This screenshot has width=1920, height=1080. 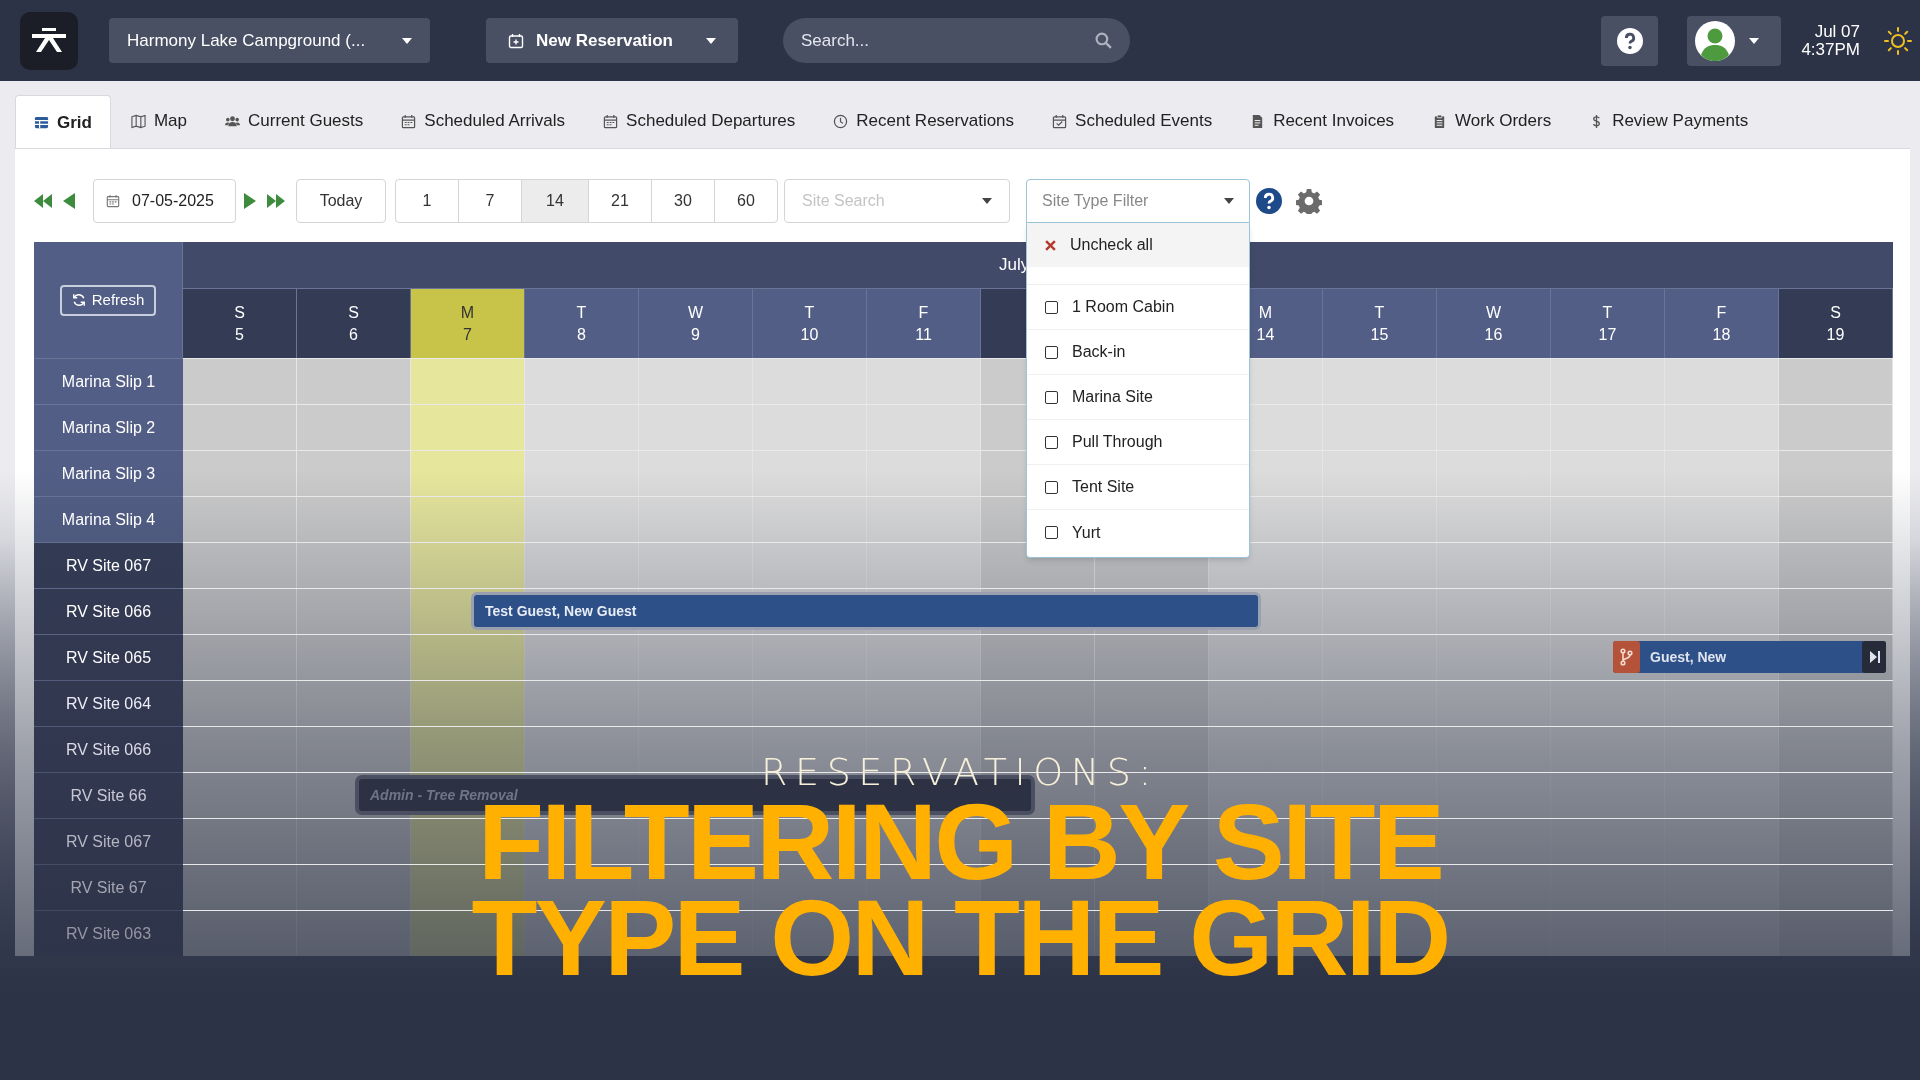 I want to click on filter-option: Marina Site, so click(x=1138, y=397).